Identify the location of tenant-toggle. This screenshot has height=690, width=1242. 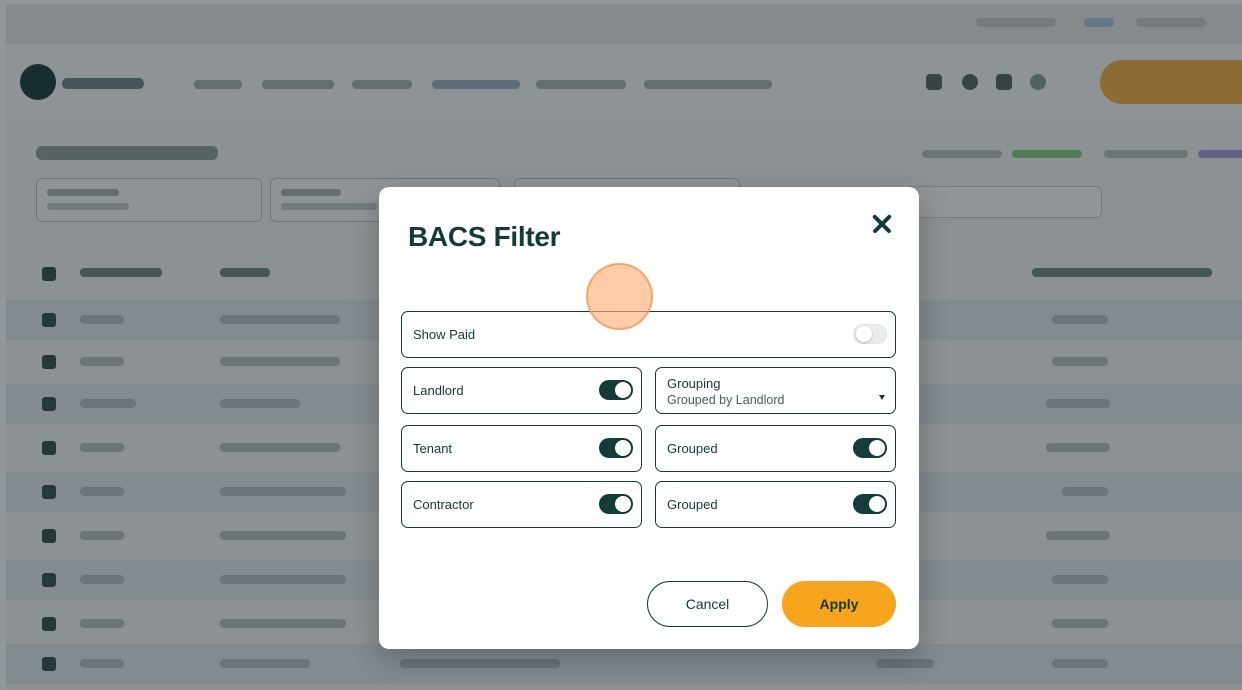
(616, 448).